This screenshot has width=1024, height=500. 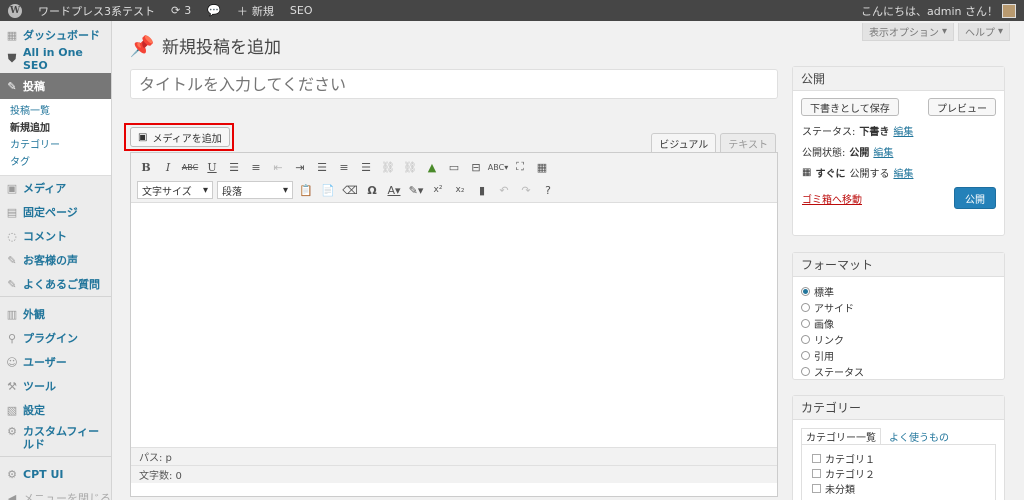 I want to click on redo-icon: ↷, so click(x=526, y=190).